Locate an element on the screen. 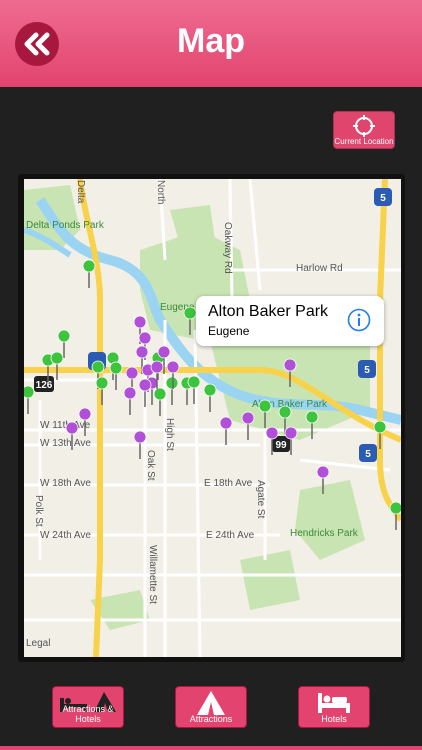  map-label-oak: Oak St is located at coordinates (150, 465).